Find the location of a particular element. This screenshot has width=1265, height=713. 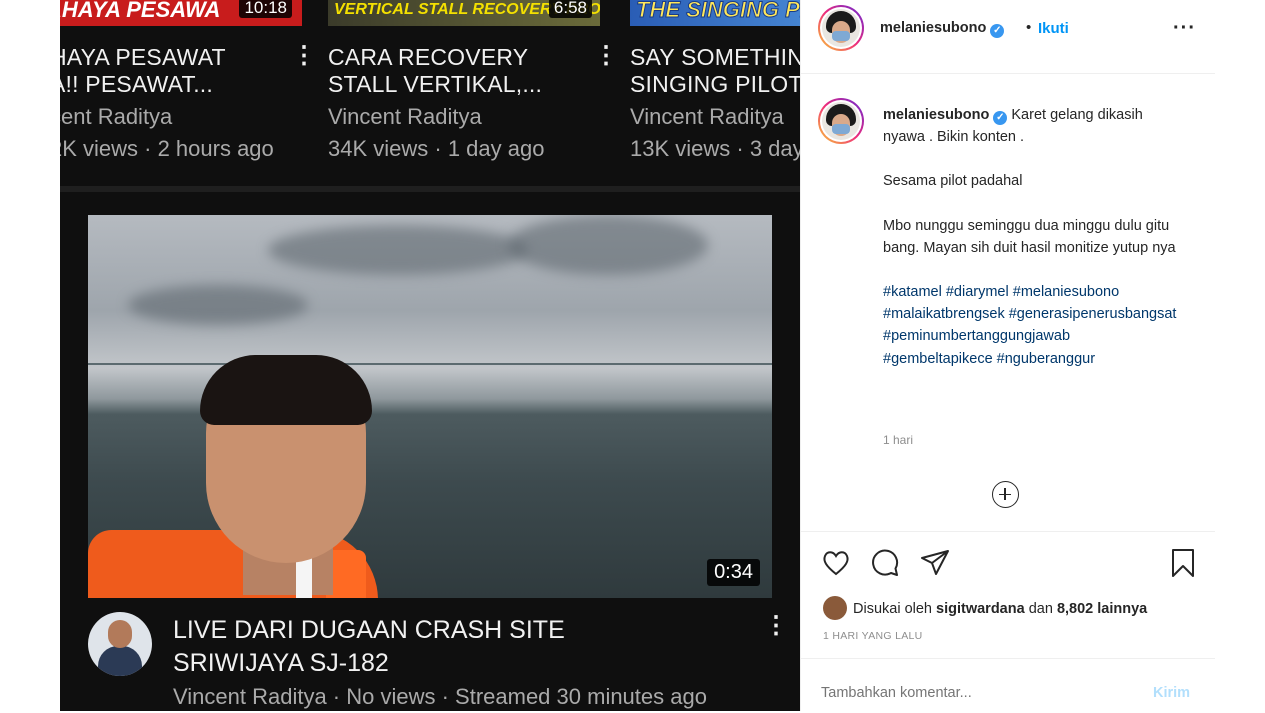

thumbnail-text: AHAYA PESAWA is located at coordinates (140, 11).